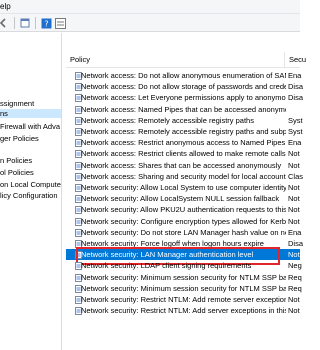 Image resolution: width=320 pixels, height=350 pixels. I want to click on policy-setting: Clas, so click(296, 176).